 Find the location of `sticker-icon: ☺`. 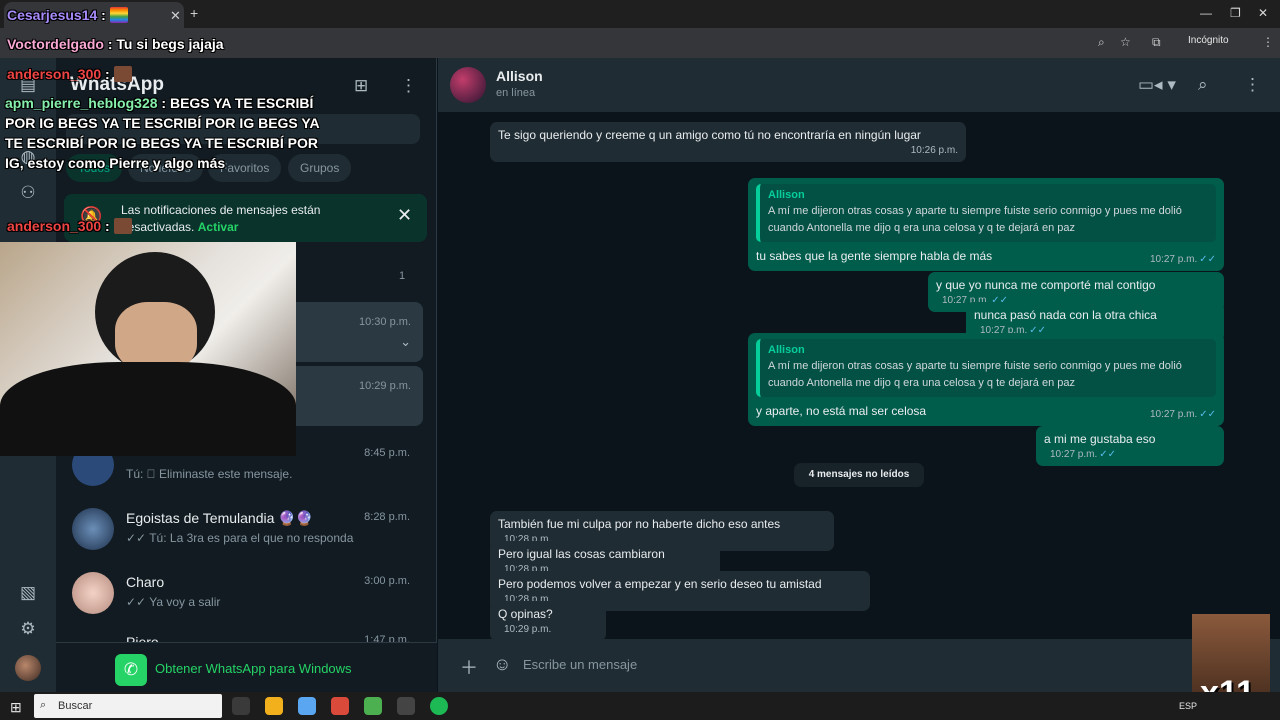

sticker-icon: ☺ is located at coordinates (502, 664).